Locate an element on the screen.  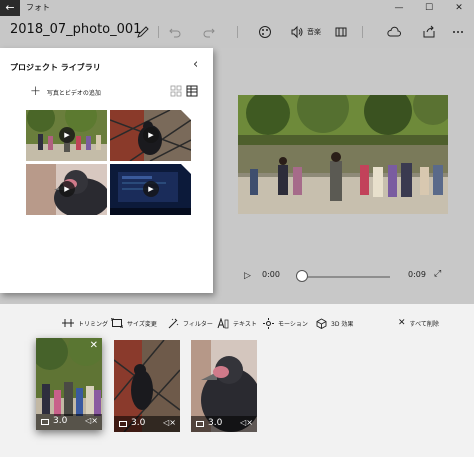
3d-effects-button: 3D 効果 is located at coordinates (334, 323).